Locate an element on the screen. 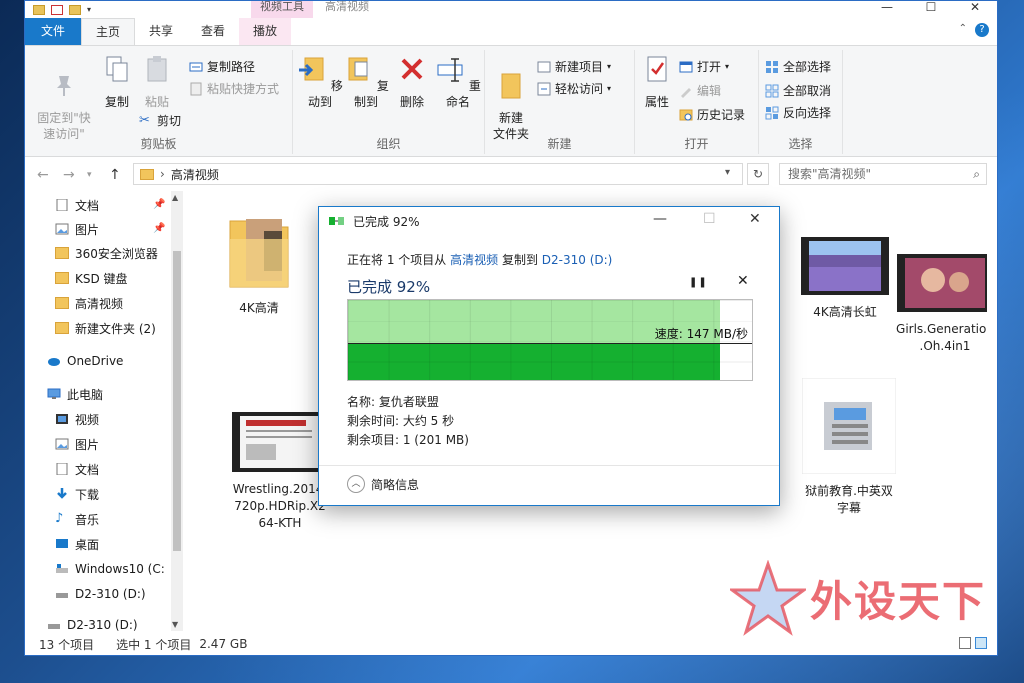 Image resolution: width=1024 pixels, height=683 pixels. sidebar-item-label: D2-310 (D:) is located at coordinates (102, 625).